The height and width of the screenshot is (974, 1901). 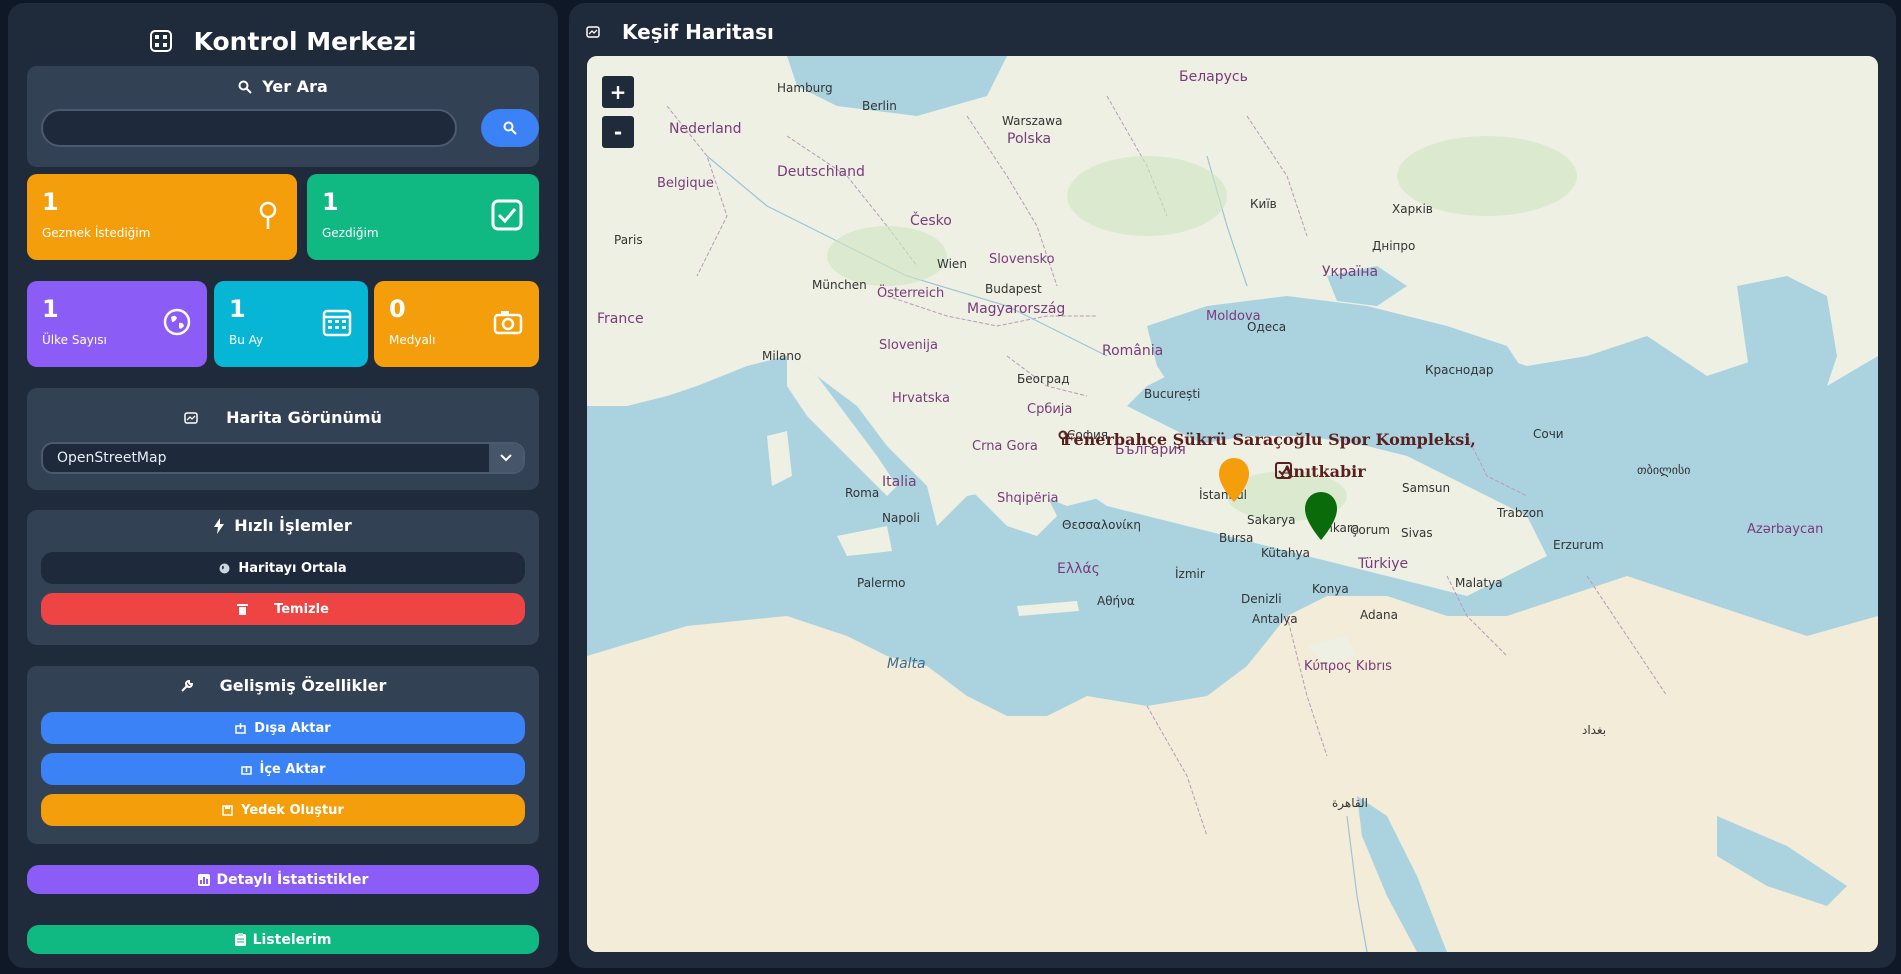 I want to click on advanced-features-title: Gelişmiş Özellikler, so click(x=283, y=685).